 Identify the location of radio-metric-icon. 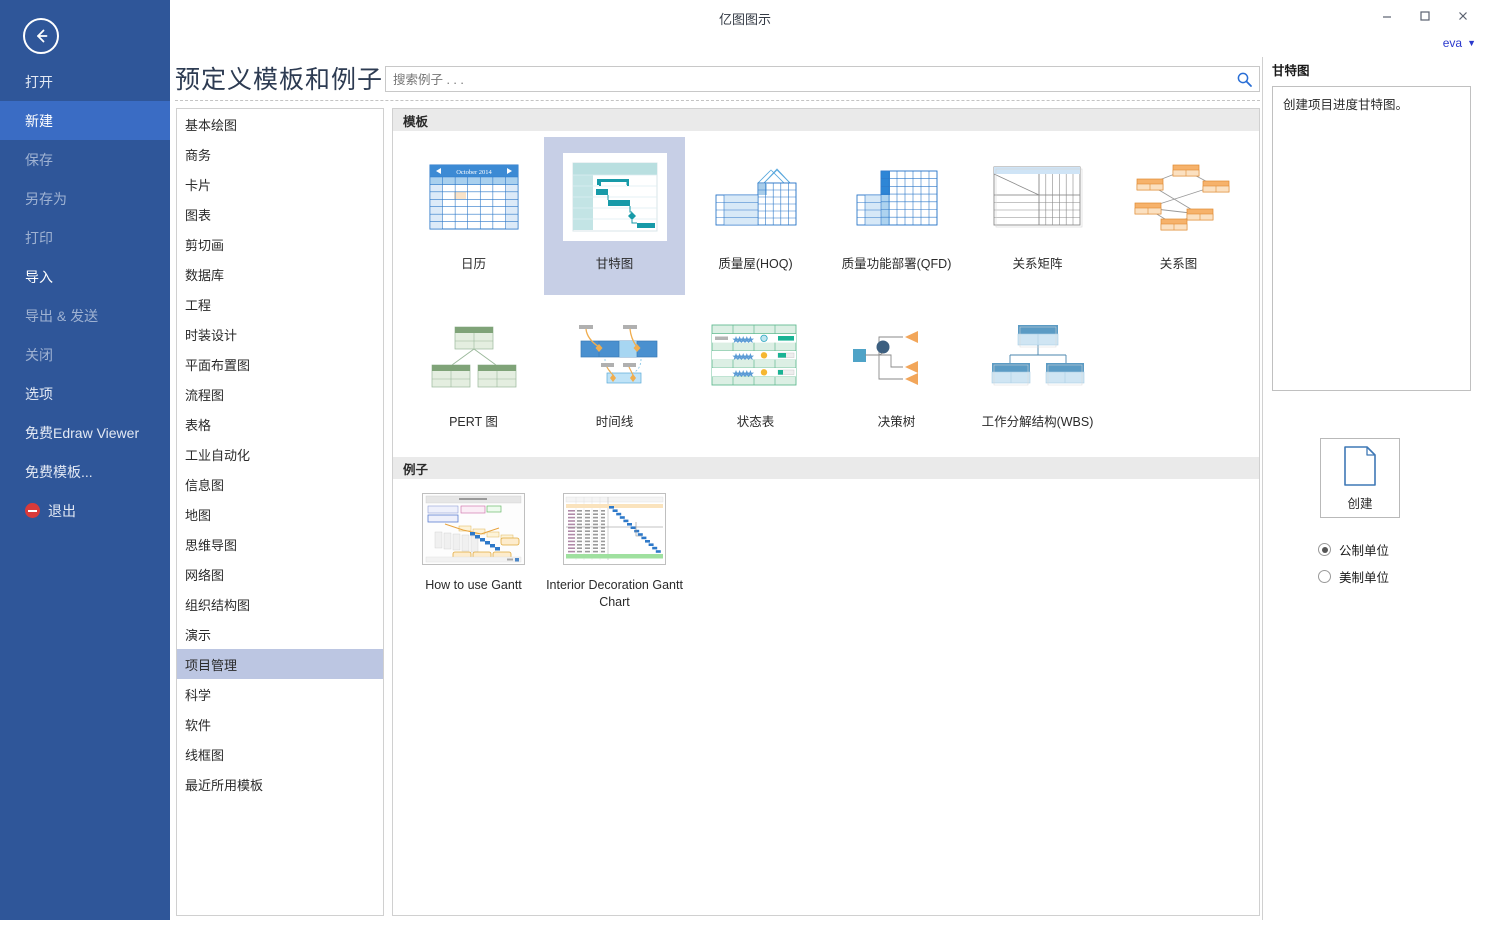
(1324, 549).